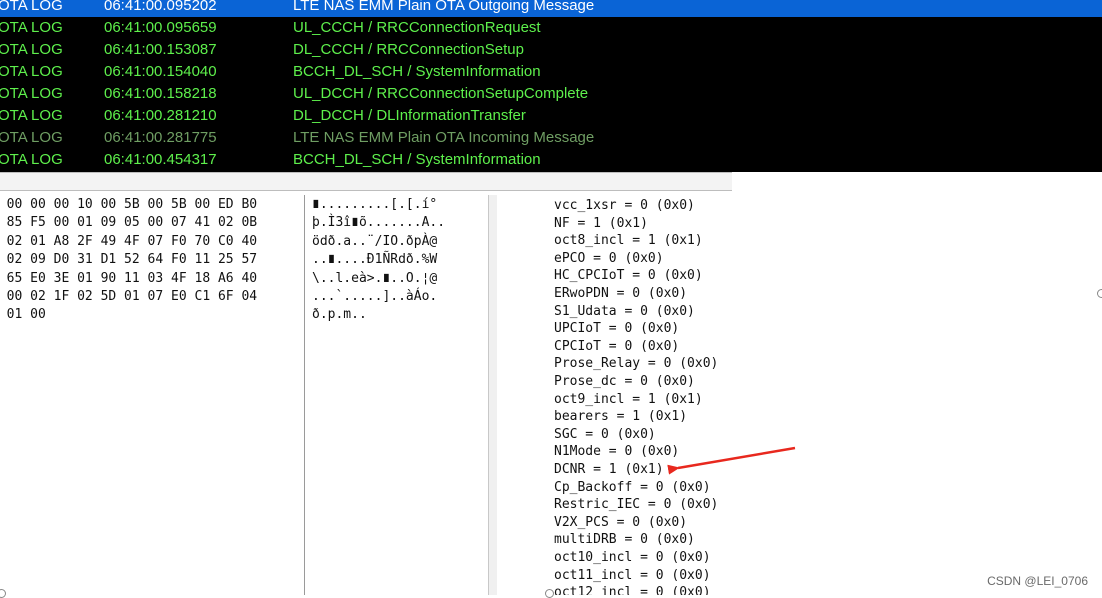 This screenshot has height=598, width=1102. What do you see at coordinates (3, 593) in the screenshot?
I see `resize-handle-bottom-left` at bounding box center [3, 593].